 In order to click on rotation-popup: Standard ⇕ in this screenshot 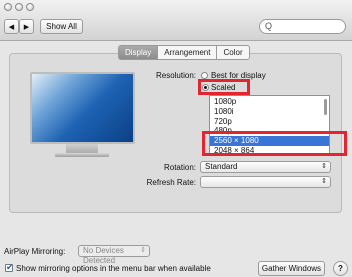, I will do `click(265, 167)`.